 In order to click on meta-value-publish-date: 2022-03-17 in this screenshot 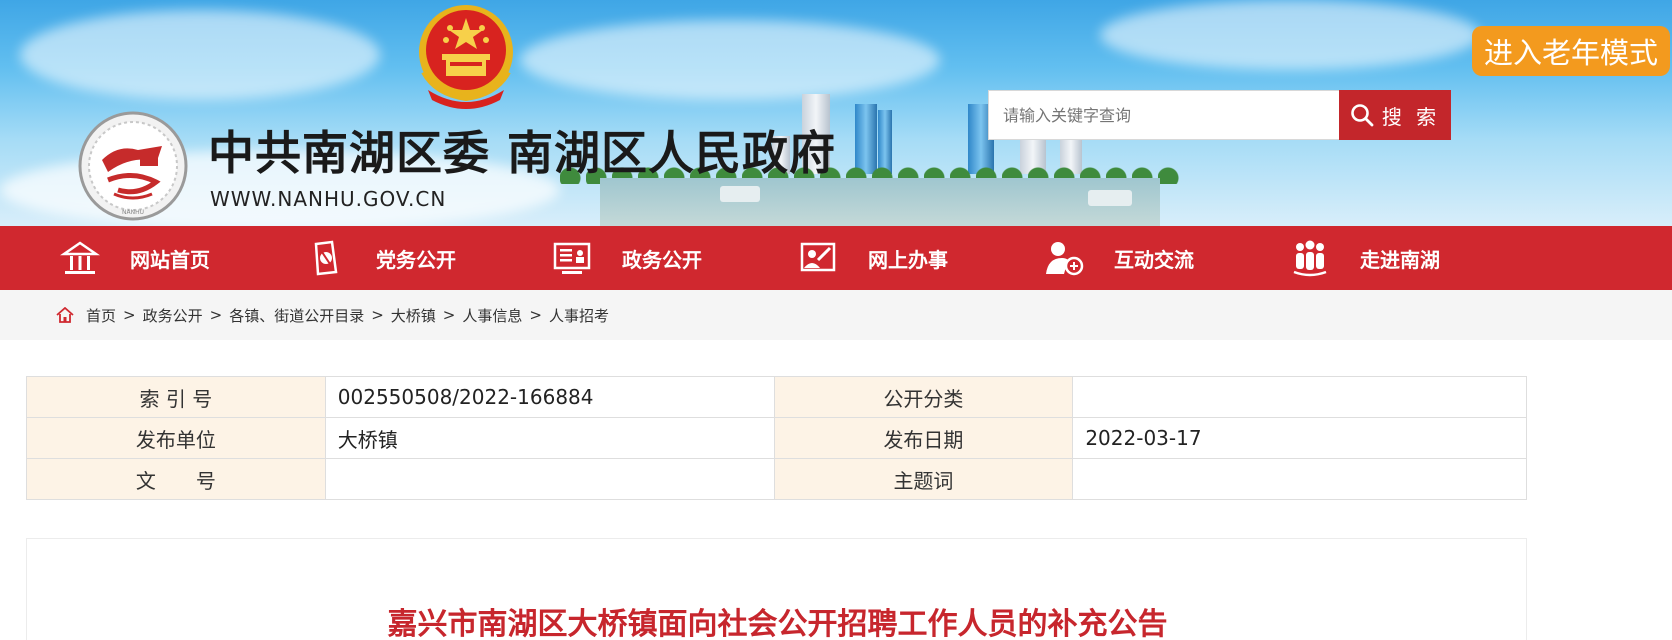, I will do `click(1299, 438)`.